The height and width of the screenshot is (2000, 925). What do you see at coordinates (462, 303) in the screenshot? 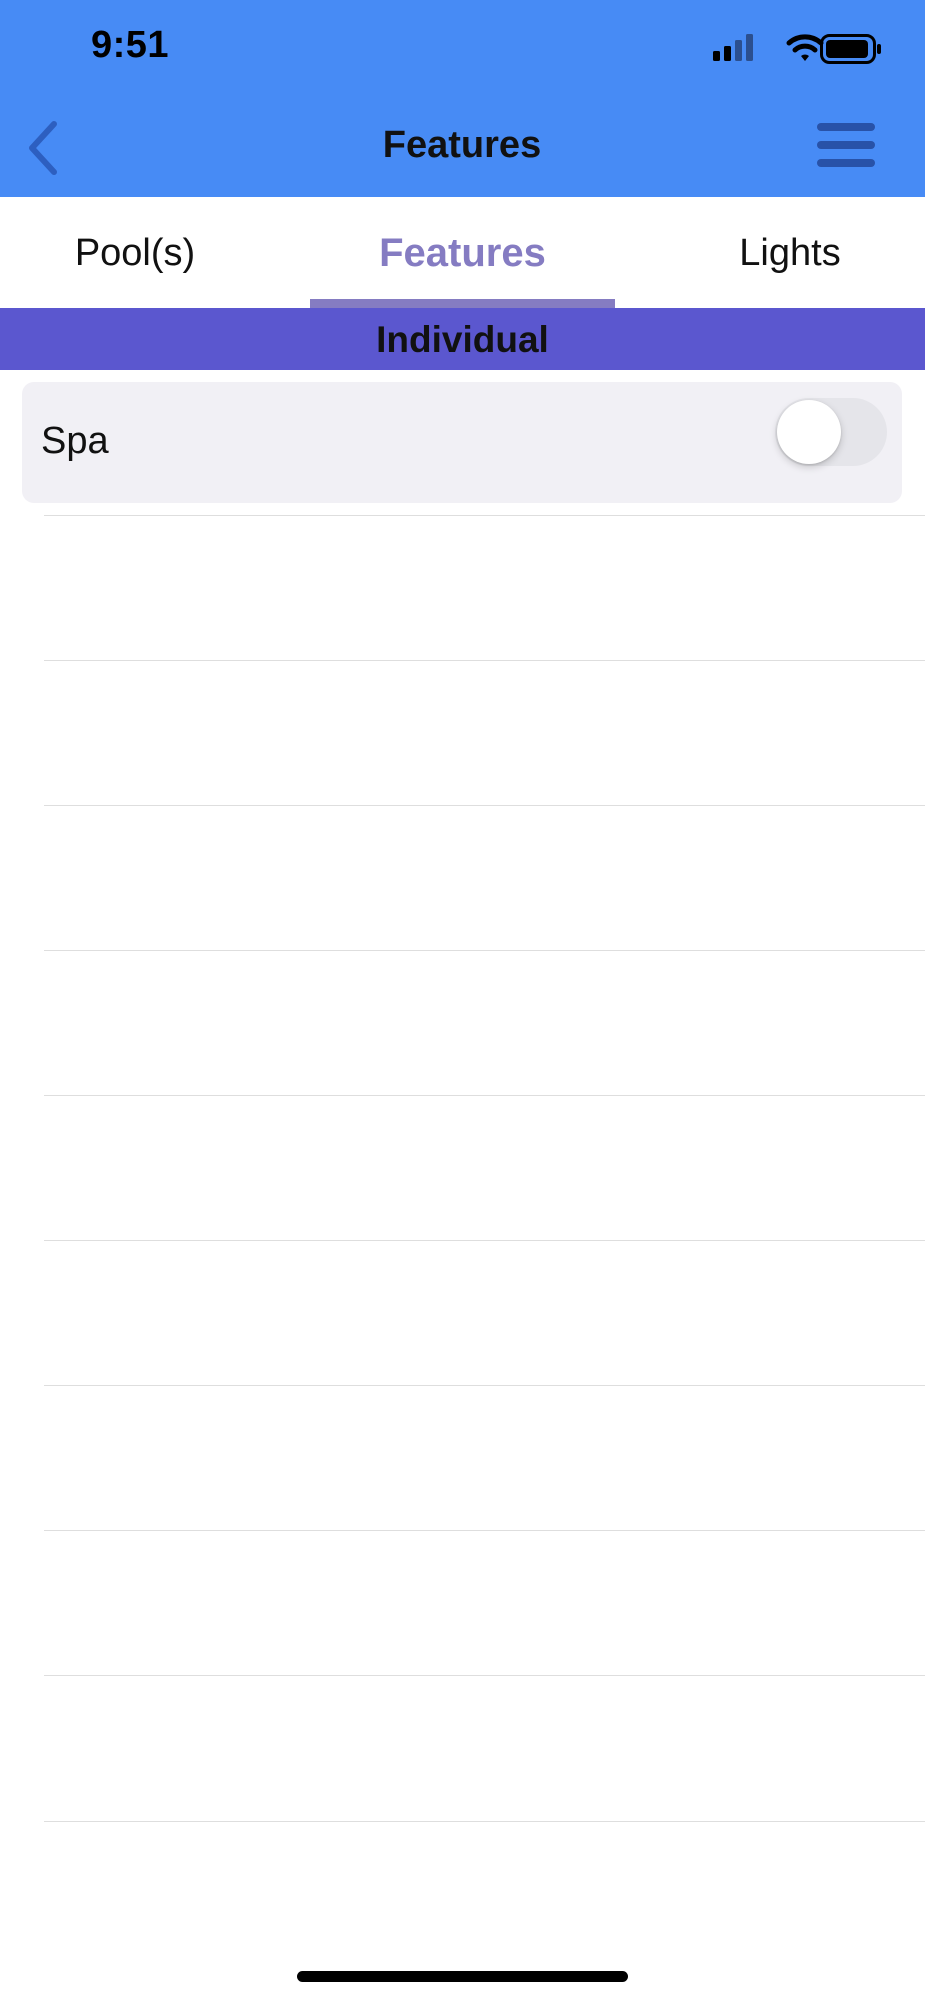
I see `active-tab-indicator` at bounding box center [462, 303].